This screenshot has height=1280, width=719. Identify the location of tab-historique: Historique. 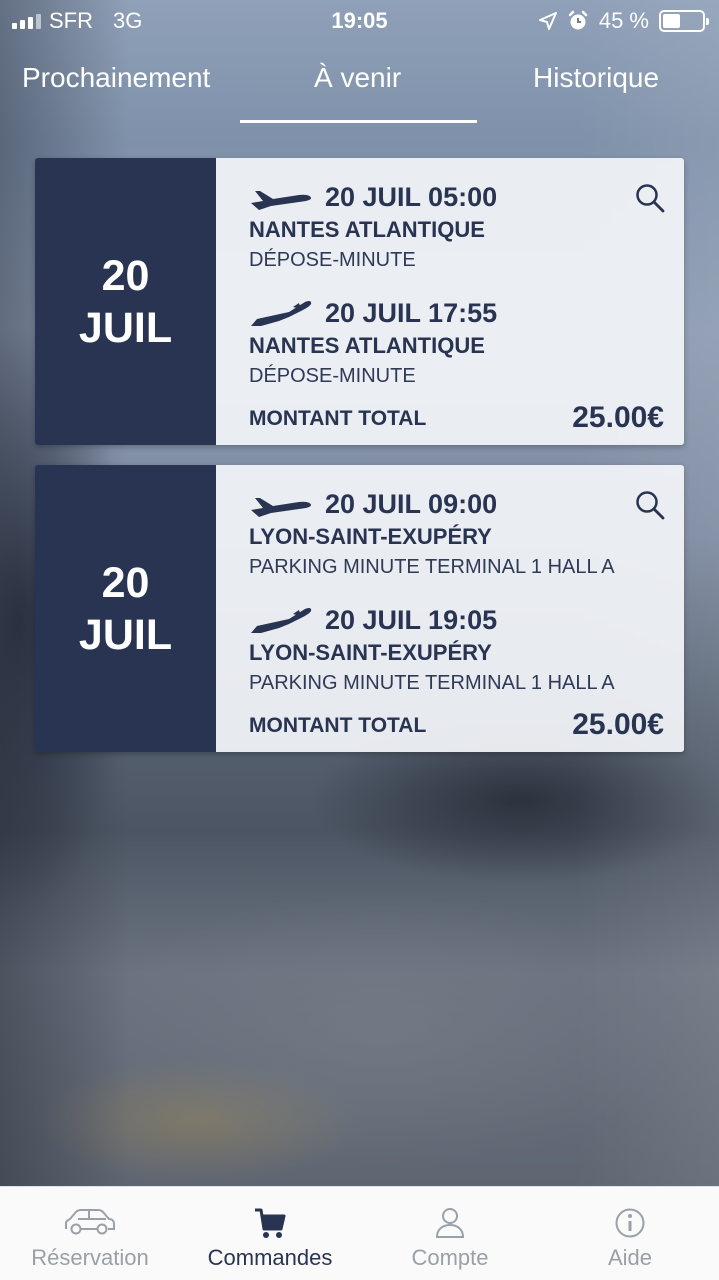
(596, 78).